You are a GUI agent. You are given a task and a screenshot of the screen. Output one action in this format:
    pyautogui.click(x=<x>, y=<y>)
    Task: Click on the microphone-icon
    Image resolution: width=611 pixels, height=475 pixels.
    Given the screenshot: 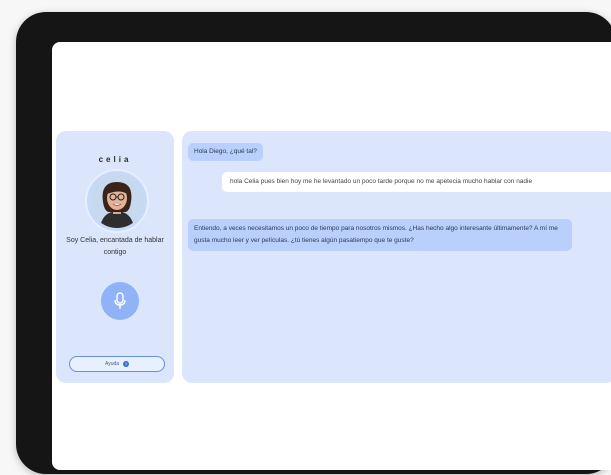 What is the action you would take?
    pyautogui.click(x=120, y=300)
    